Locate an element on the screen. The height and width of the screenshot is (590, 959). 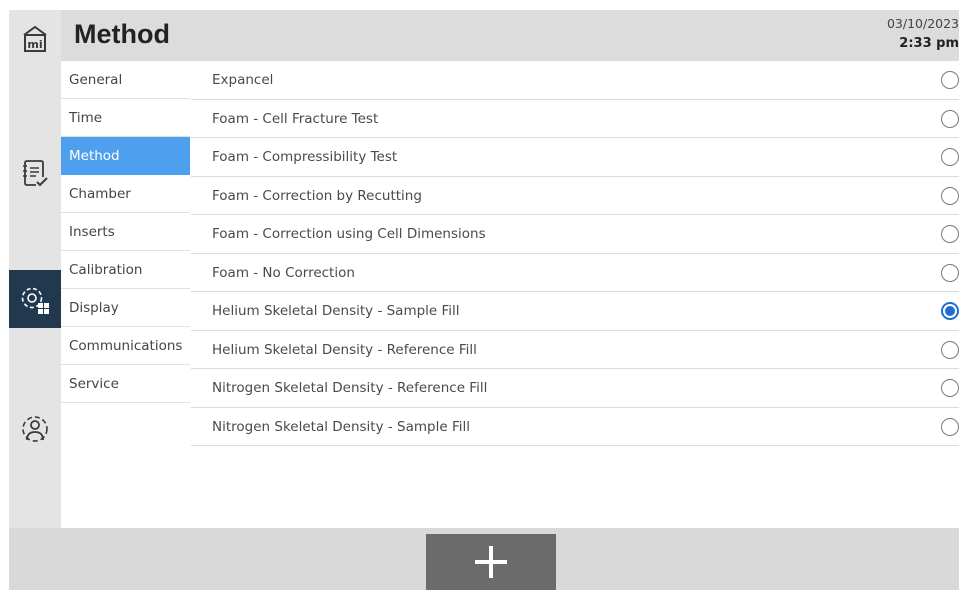
subnav-item-service: Service is located at coordinates (125, 384).